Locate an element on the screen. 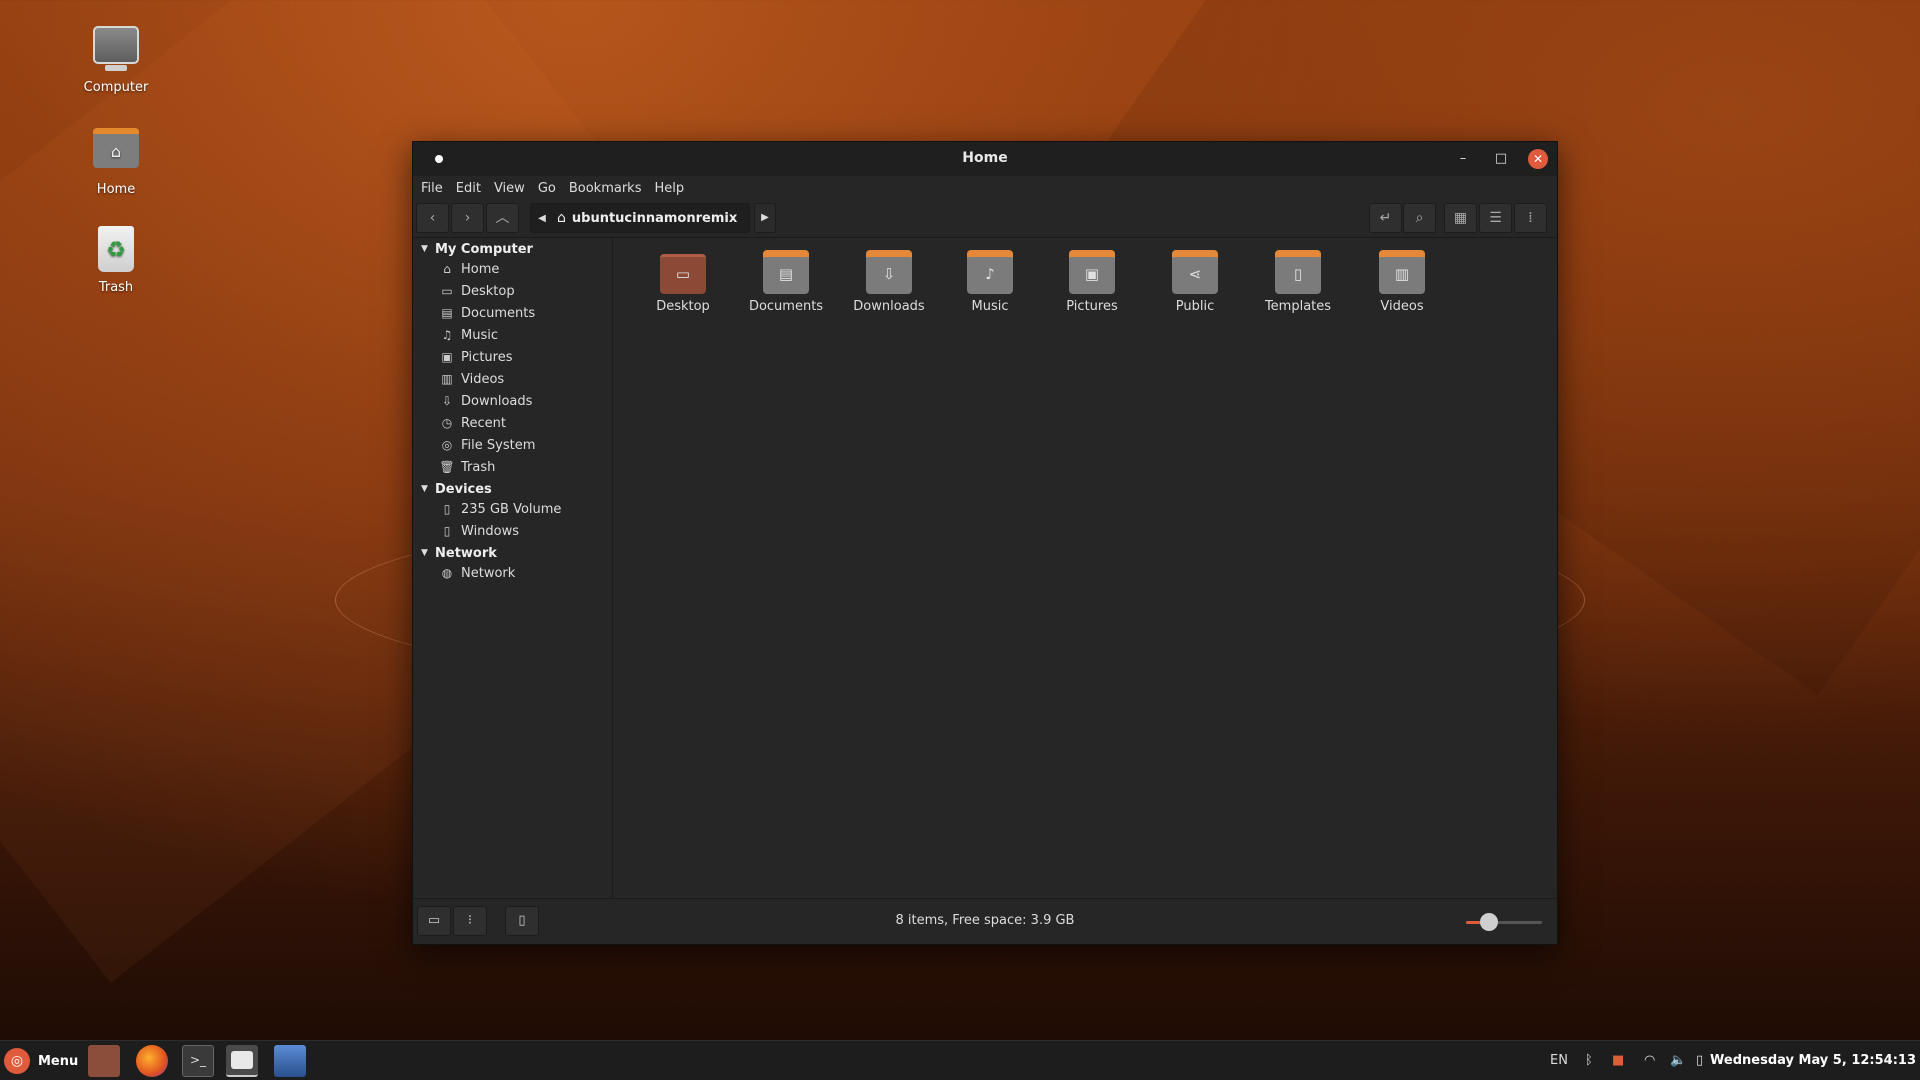 This screenshot has width=1920, height=1080. file-item-label: Videos is located at coordinates (1402, 306).